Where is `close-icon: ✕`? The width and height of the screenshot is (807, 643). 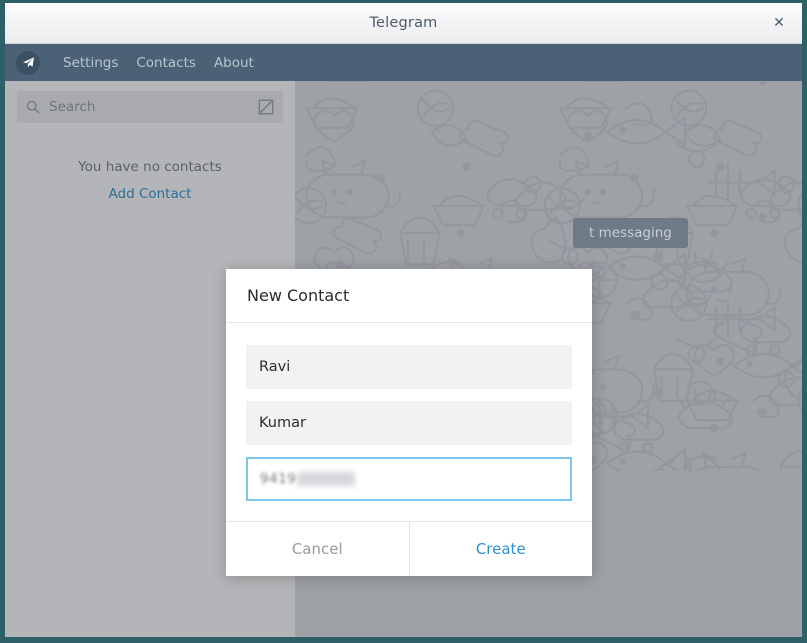
close-icon: ✕ is located at coordinates (779, 23).